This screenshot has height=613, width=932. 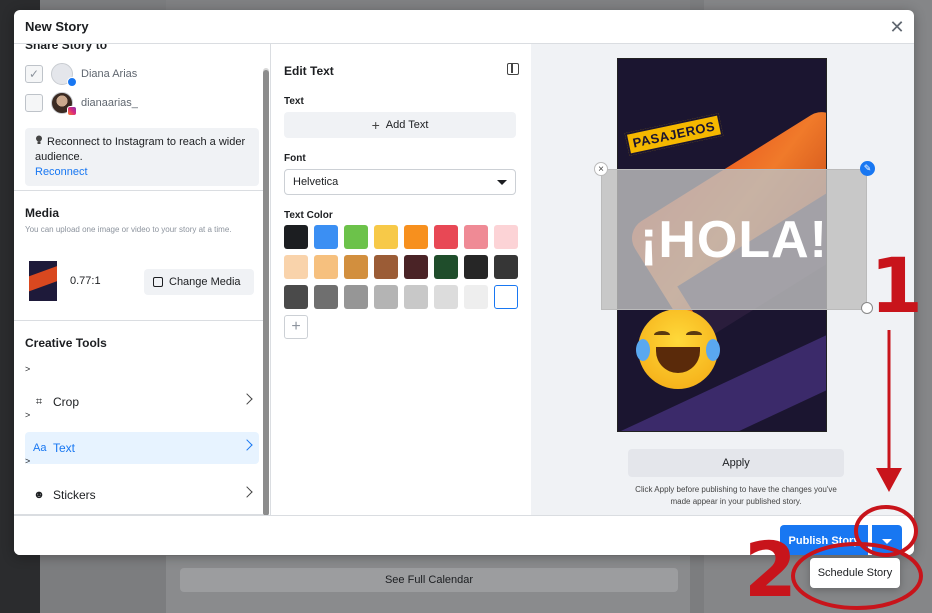 What do you see at coordinates (296, 327) in the screenshot?
I see `add-color-button: +` at bounding box center [296, 327].